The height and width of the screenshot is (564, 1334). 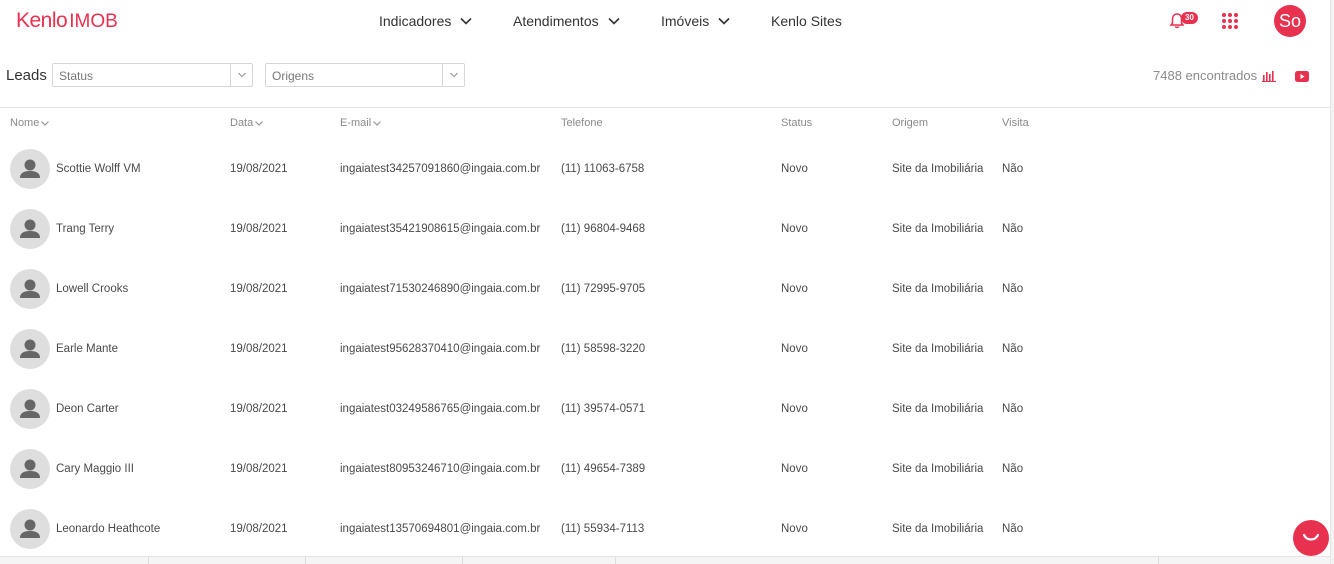 What do you see at coordinates (85, 229) in the screenshot?
I see `lead-name: Trang Terry` at bounding box center [85, 229].